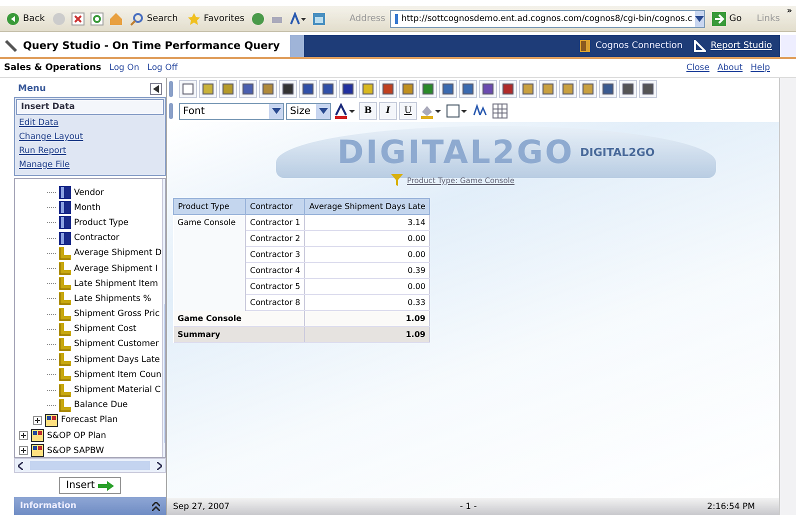 The width and height of the screenshot is (796, 515). What do you see at coordinates (145, 46) in the screenshot?
I see `window-title: Query Studio - On Time Performance Query` at bounding box center [145, 46].